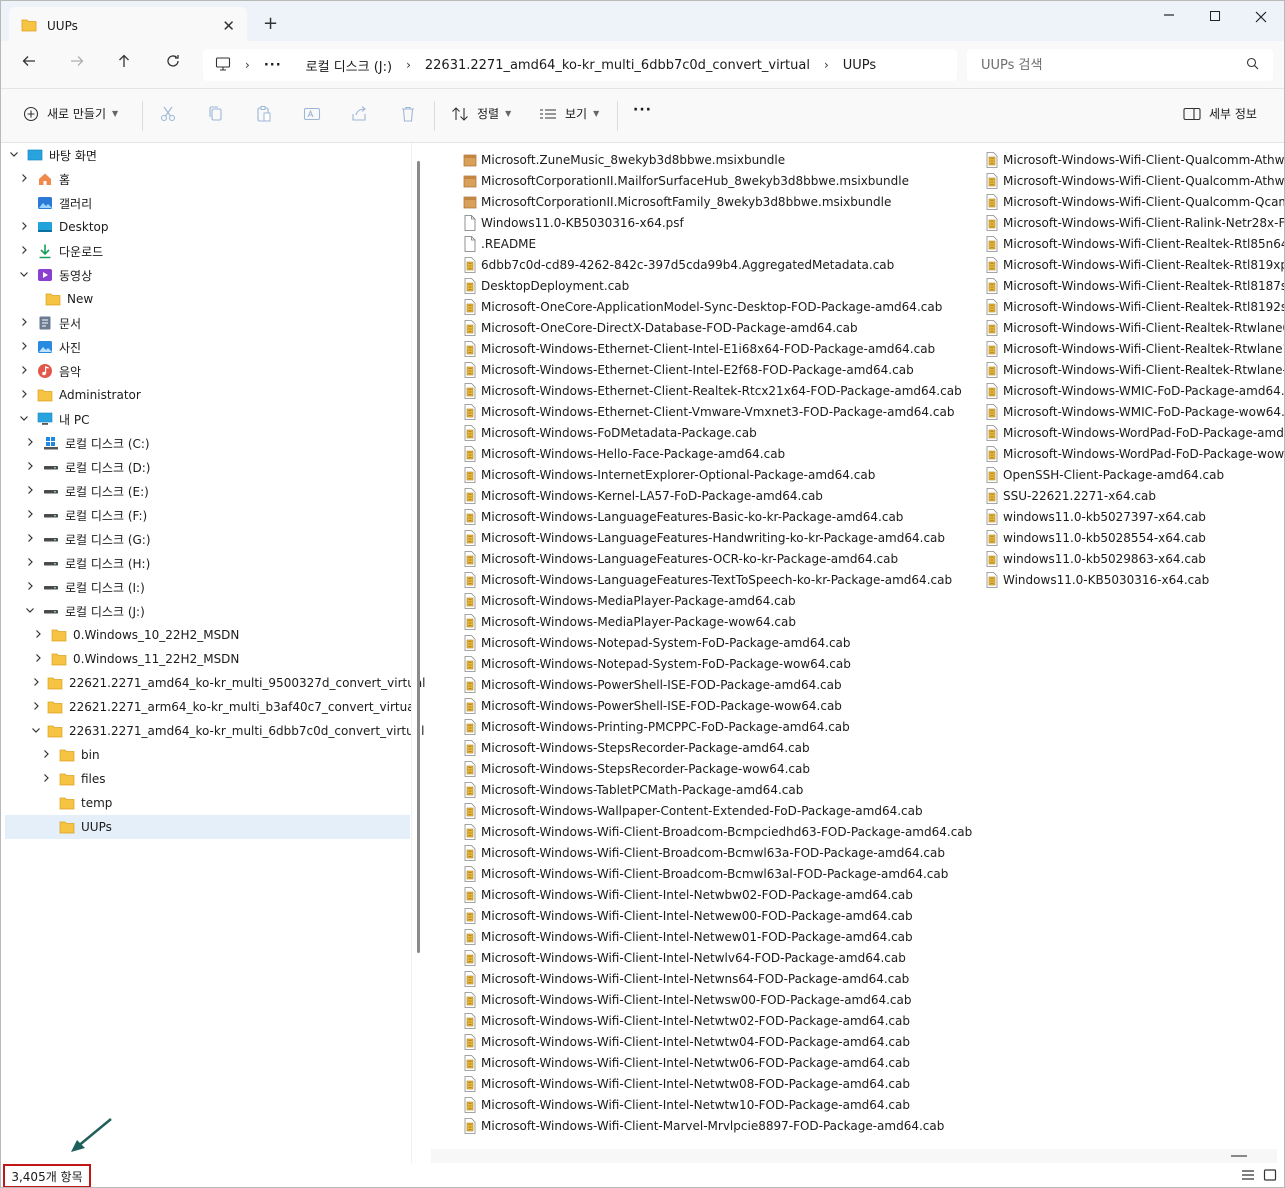 This screenshot has width=1285, height=1188. What do you see at coordinates (128, 26) in the screenshot?
I see `tab-uups: UUPs ✕` at bounding box center [128, 26].